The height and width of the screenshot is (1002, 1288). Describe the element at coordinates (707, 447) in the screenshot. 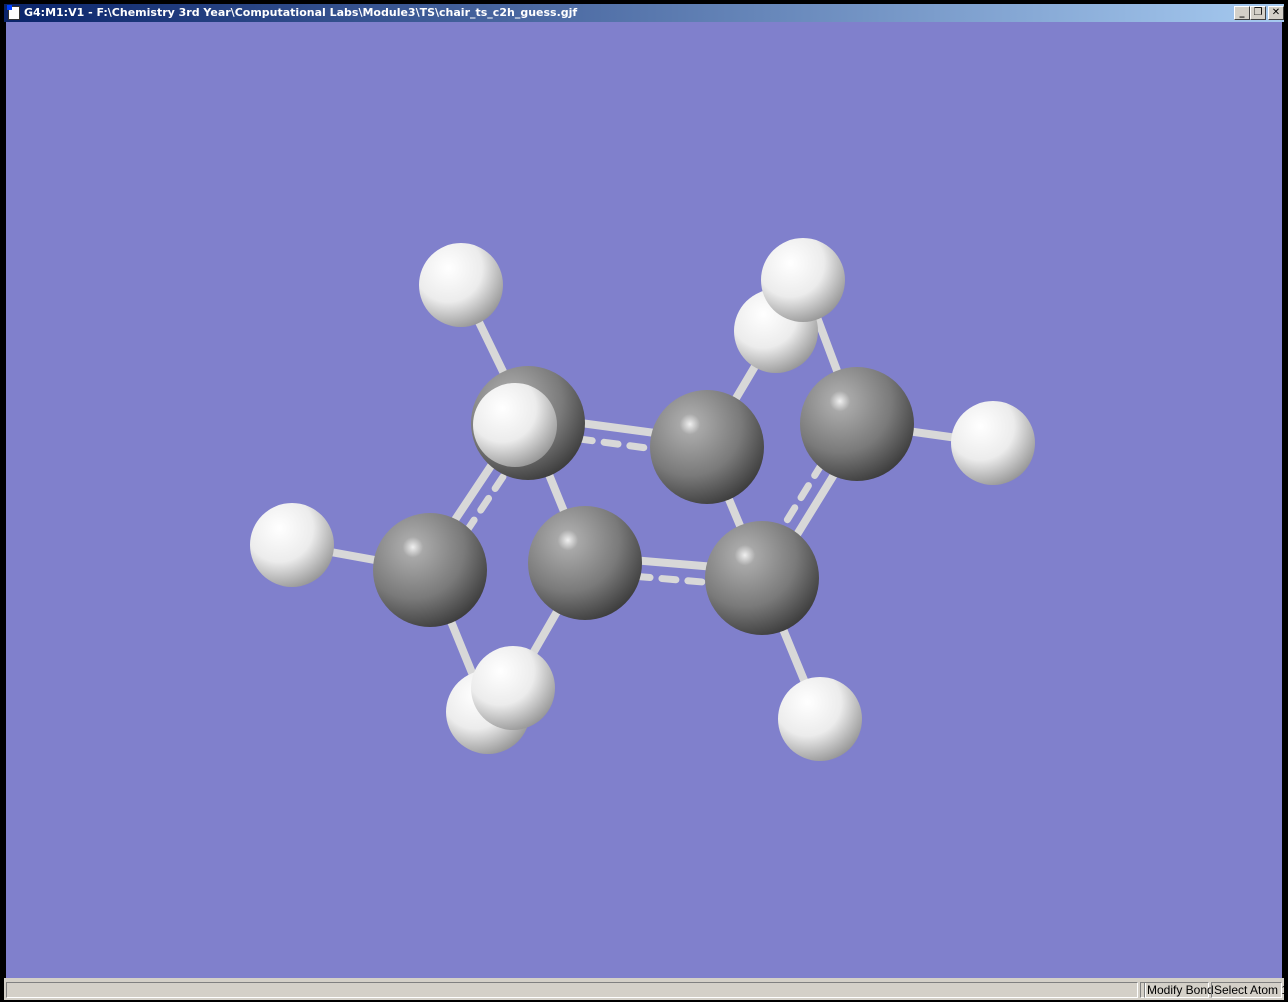

I see `carbon-atom-C2` at that location.